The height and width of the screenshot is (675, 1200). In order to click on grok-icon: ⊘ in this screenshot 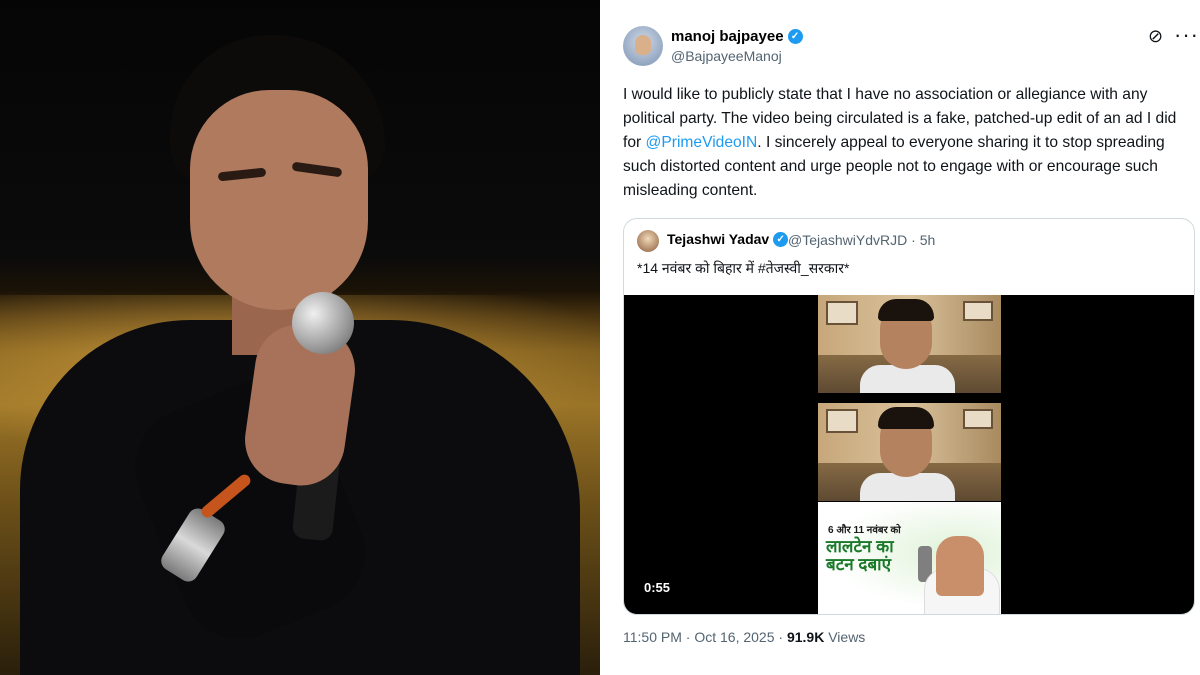, I will do `click(1155, 36)`.